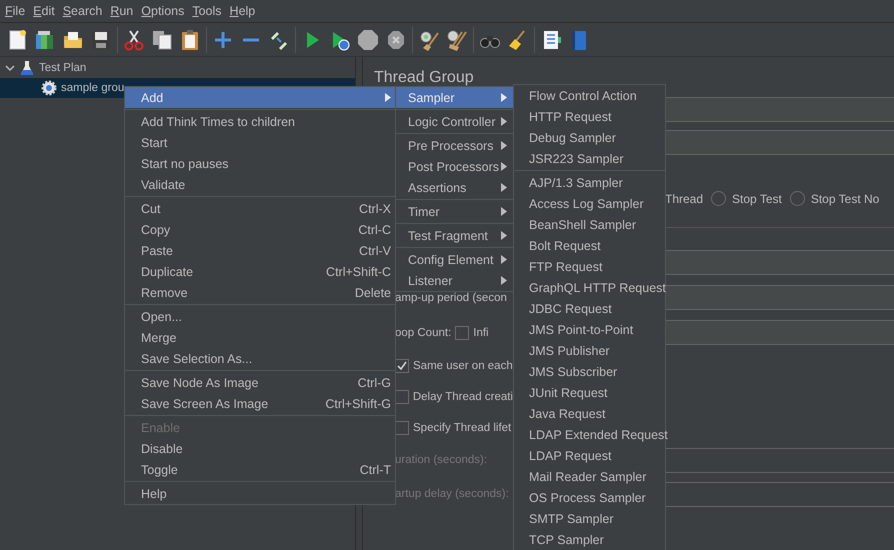 The width and height of the screenshot is (894, 550). Describe the element at coordinates (45, 39) in the screenshot. I see `books-icon` at that location.